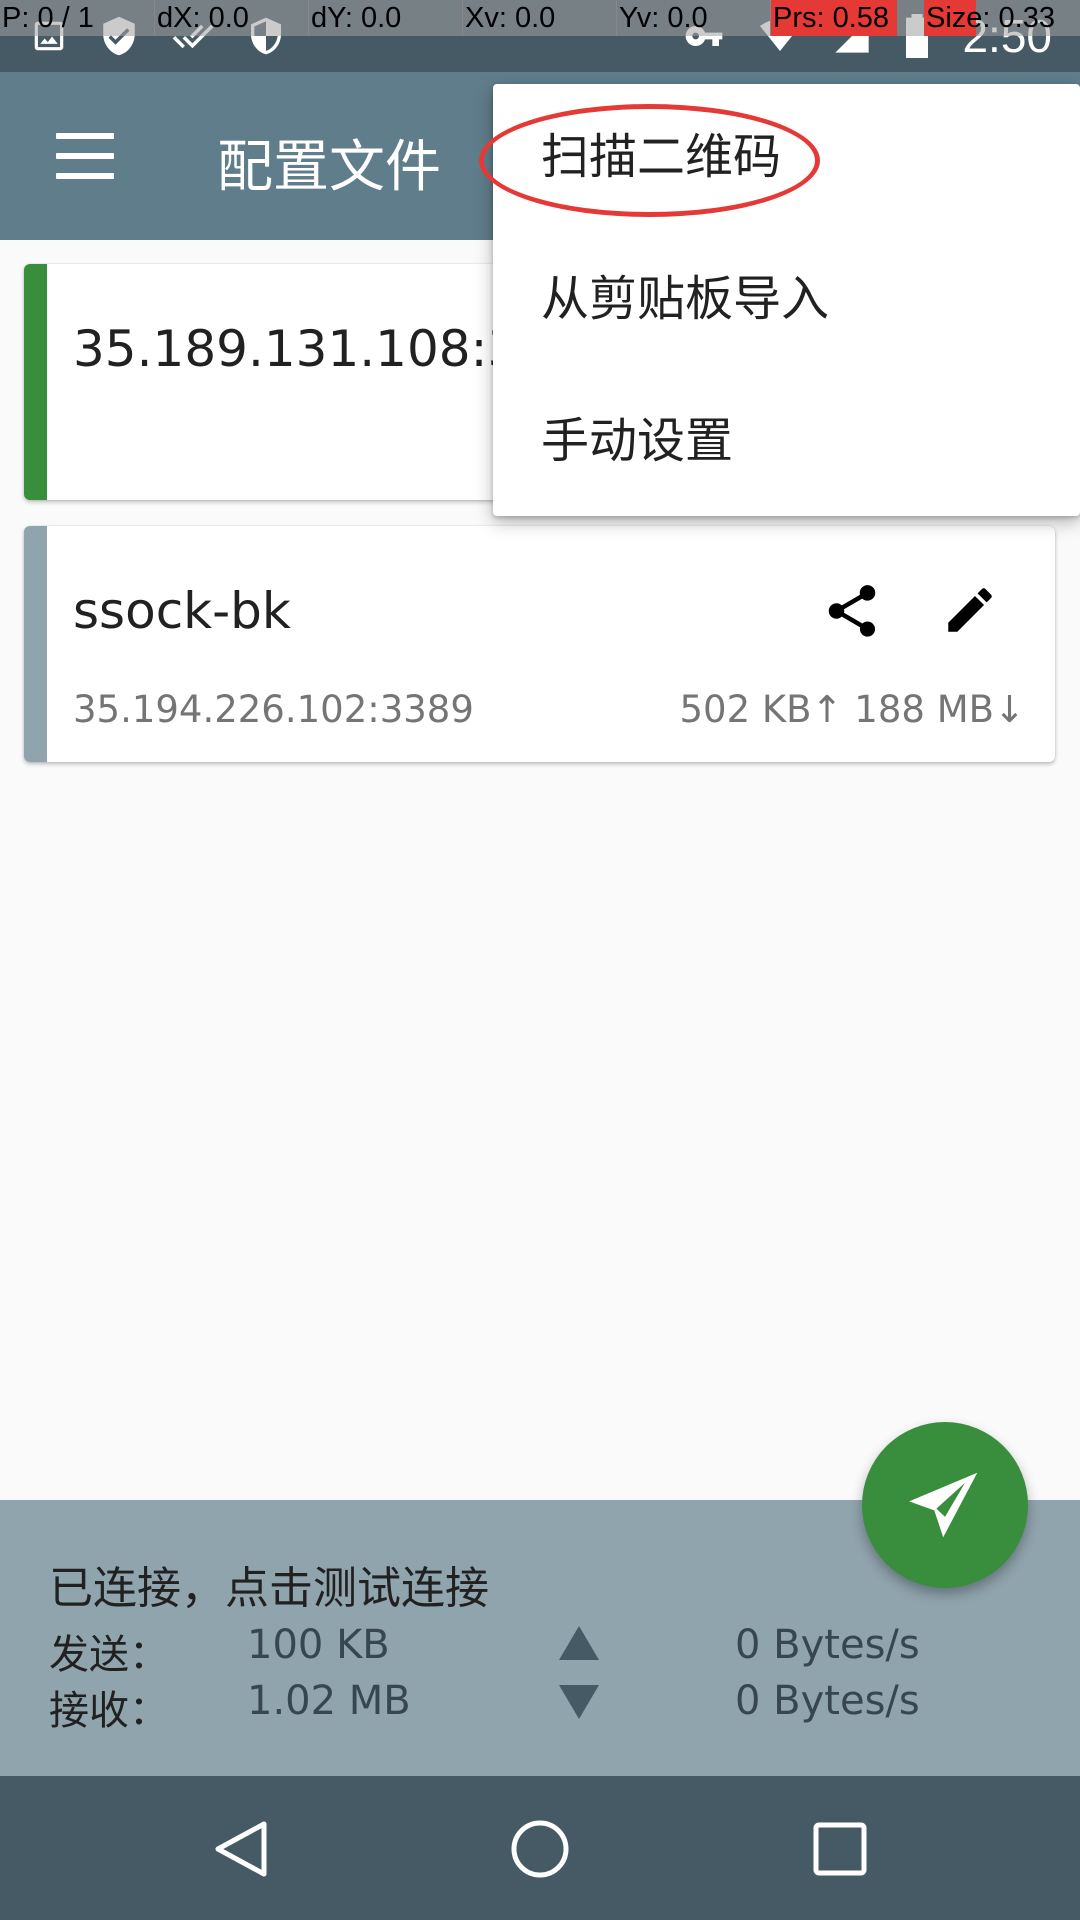 This screenshot has width=1080, height=1920. Describe the element at coordinates (833, 18) in the screenshot. I see `pressure: Prs: 0.58` at that location.